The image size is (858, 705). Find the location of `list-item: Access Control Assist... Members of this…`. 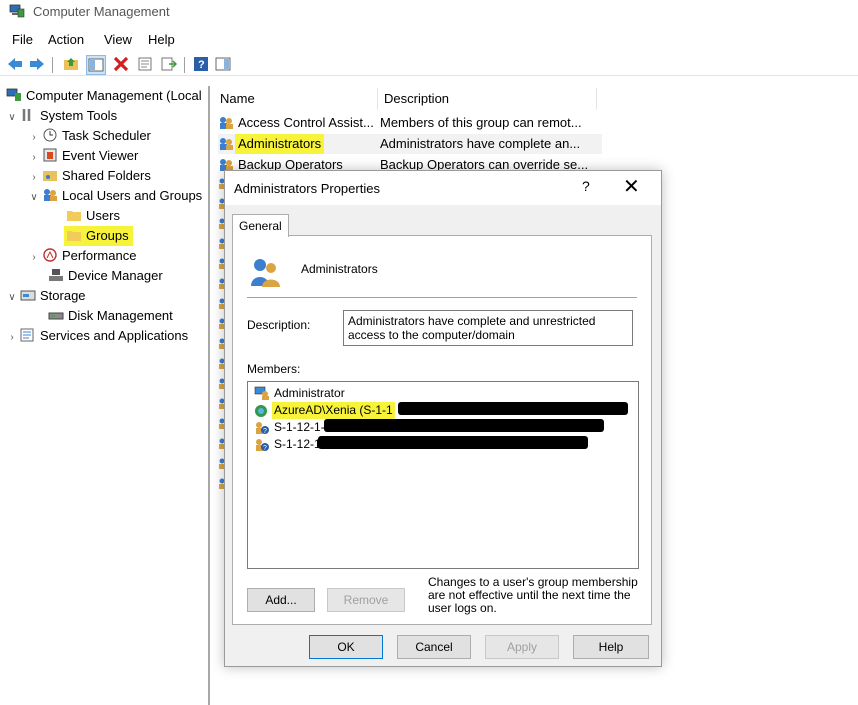

list-item: Access Control Assist... Members of this… is located at coordinates (410, 123).